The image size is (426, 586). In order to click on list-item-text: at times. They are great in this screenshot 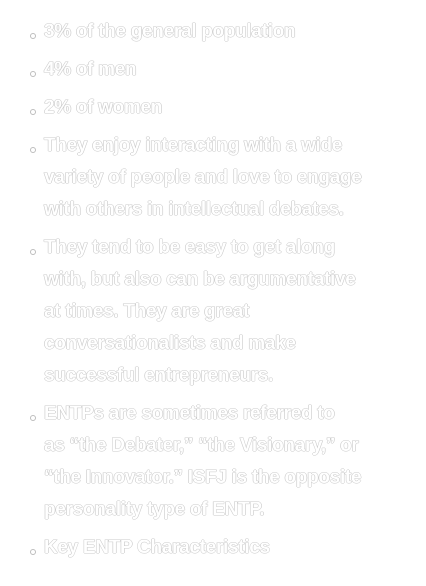, I will do `click(147, 311)`.